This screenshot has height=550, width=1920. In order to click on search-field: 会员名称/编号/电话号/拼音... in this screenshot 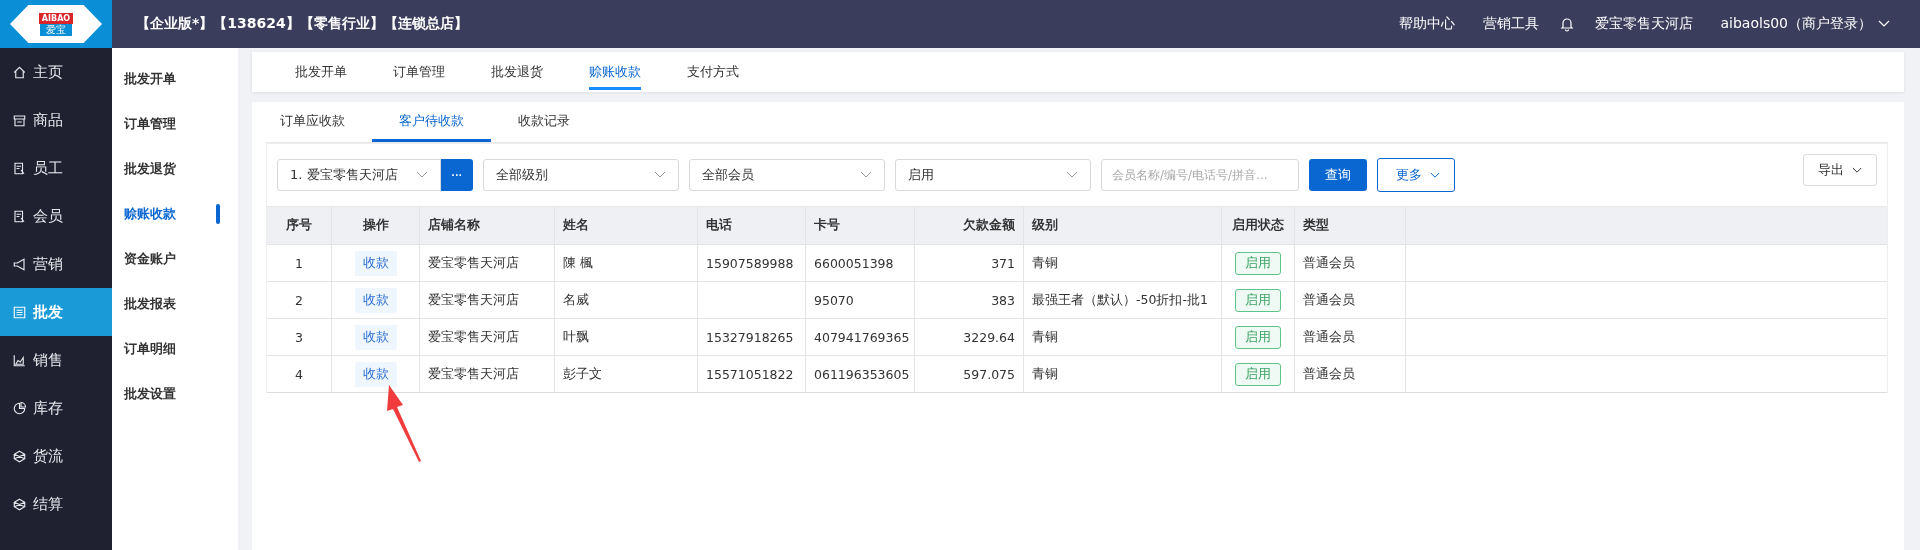, I will do `click(1200, 175)`.